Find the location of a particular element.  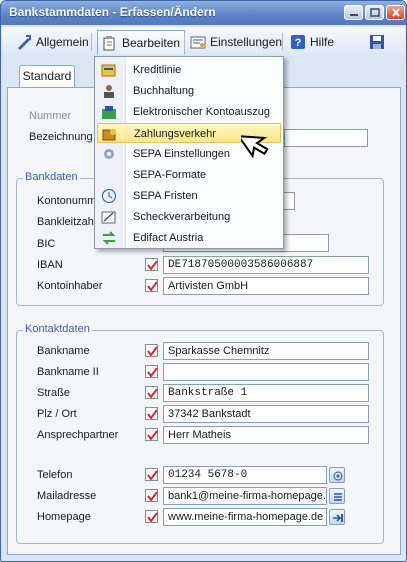

homepage-check is located at coordinates (151, 516).